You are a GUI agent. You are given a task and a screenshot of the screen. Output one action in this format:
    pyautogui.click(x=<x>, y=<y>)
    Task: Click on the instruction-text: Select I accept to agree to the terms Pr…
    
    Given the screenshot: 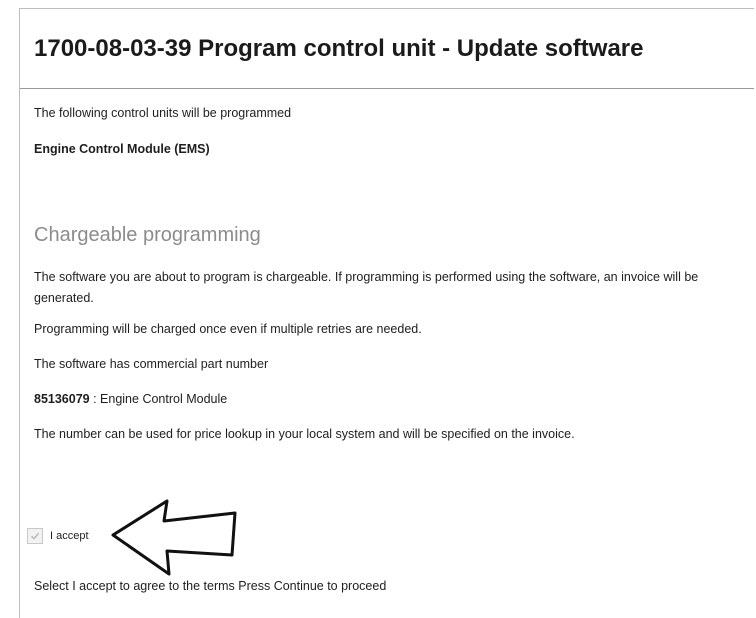 What is the action you would take?
    pyautogui.click(x=210, y=586)
    